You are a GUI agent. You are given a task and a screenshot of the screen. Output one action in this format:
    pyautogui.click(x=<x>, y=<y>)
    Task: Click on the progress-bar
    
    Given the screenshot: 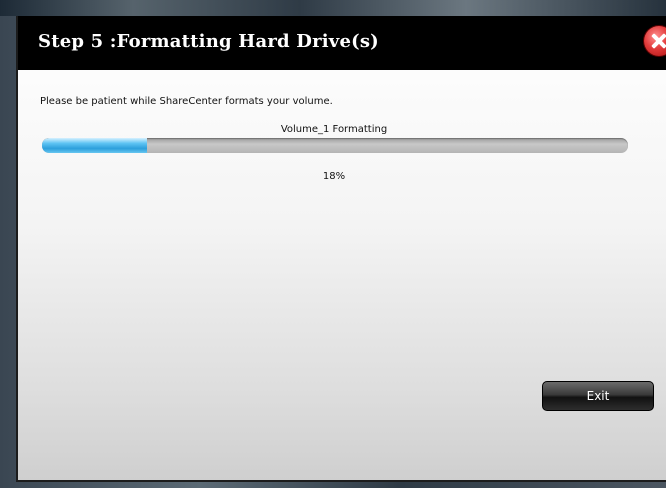 What is the action you would take?
    pyautogui.click(x=335, y=145)
    